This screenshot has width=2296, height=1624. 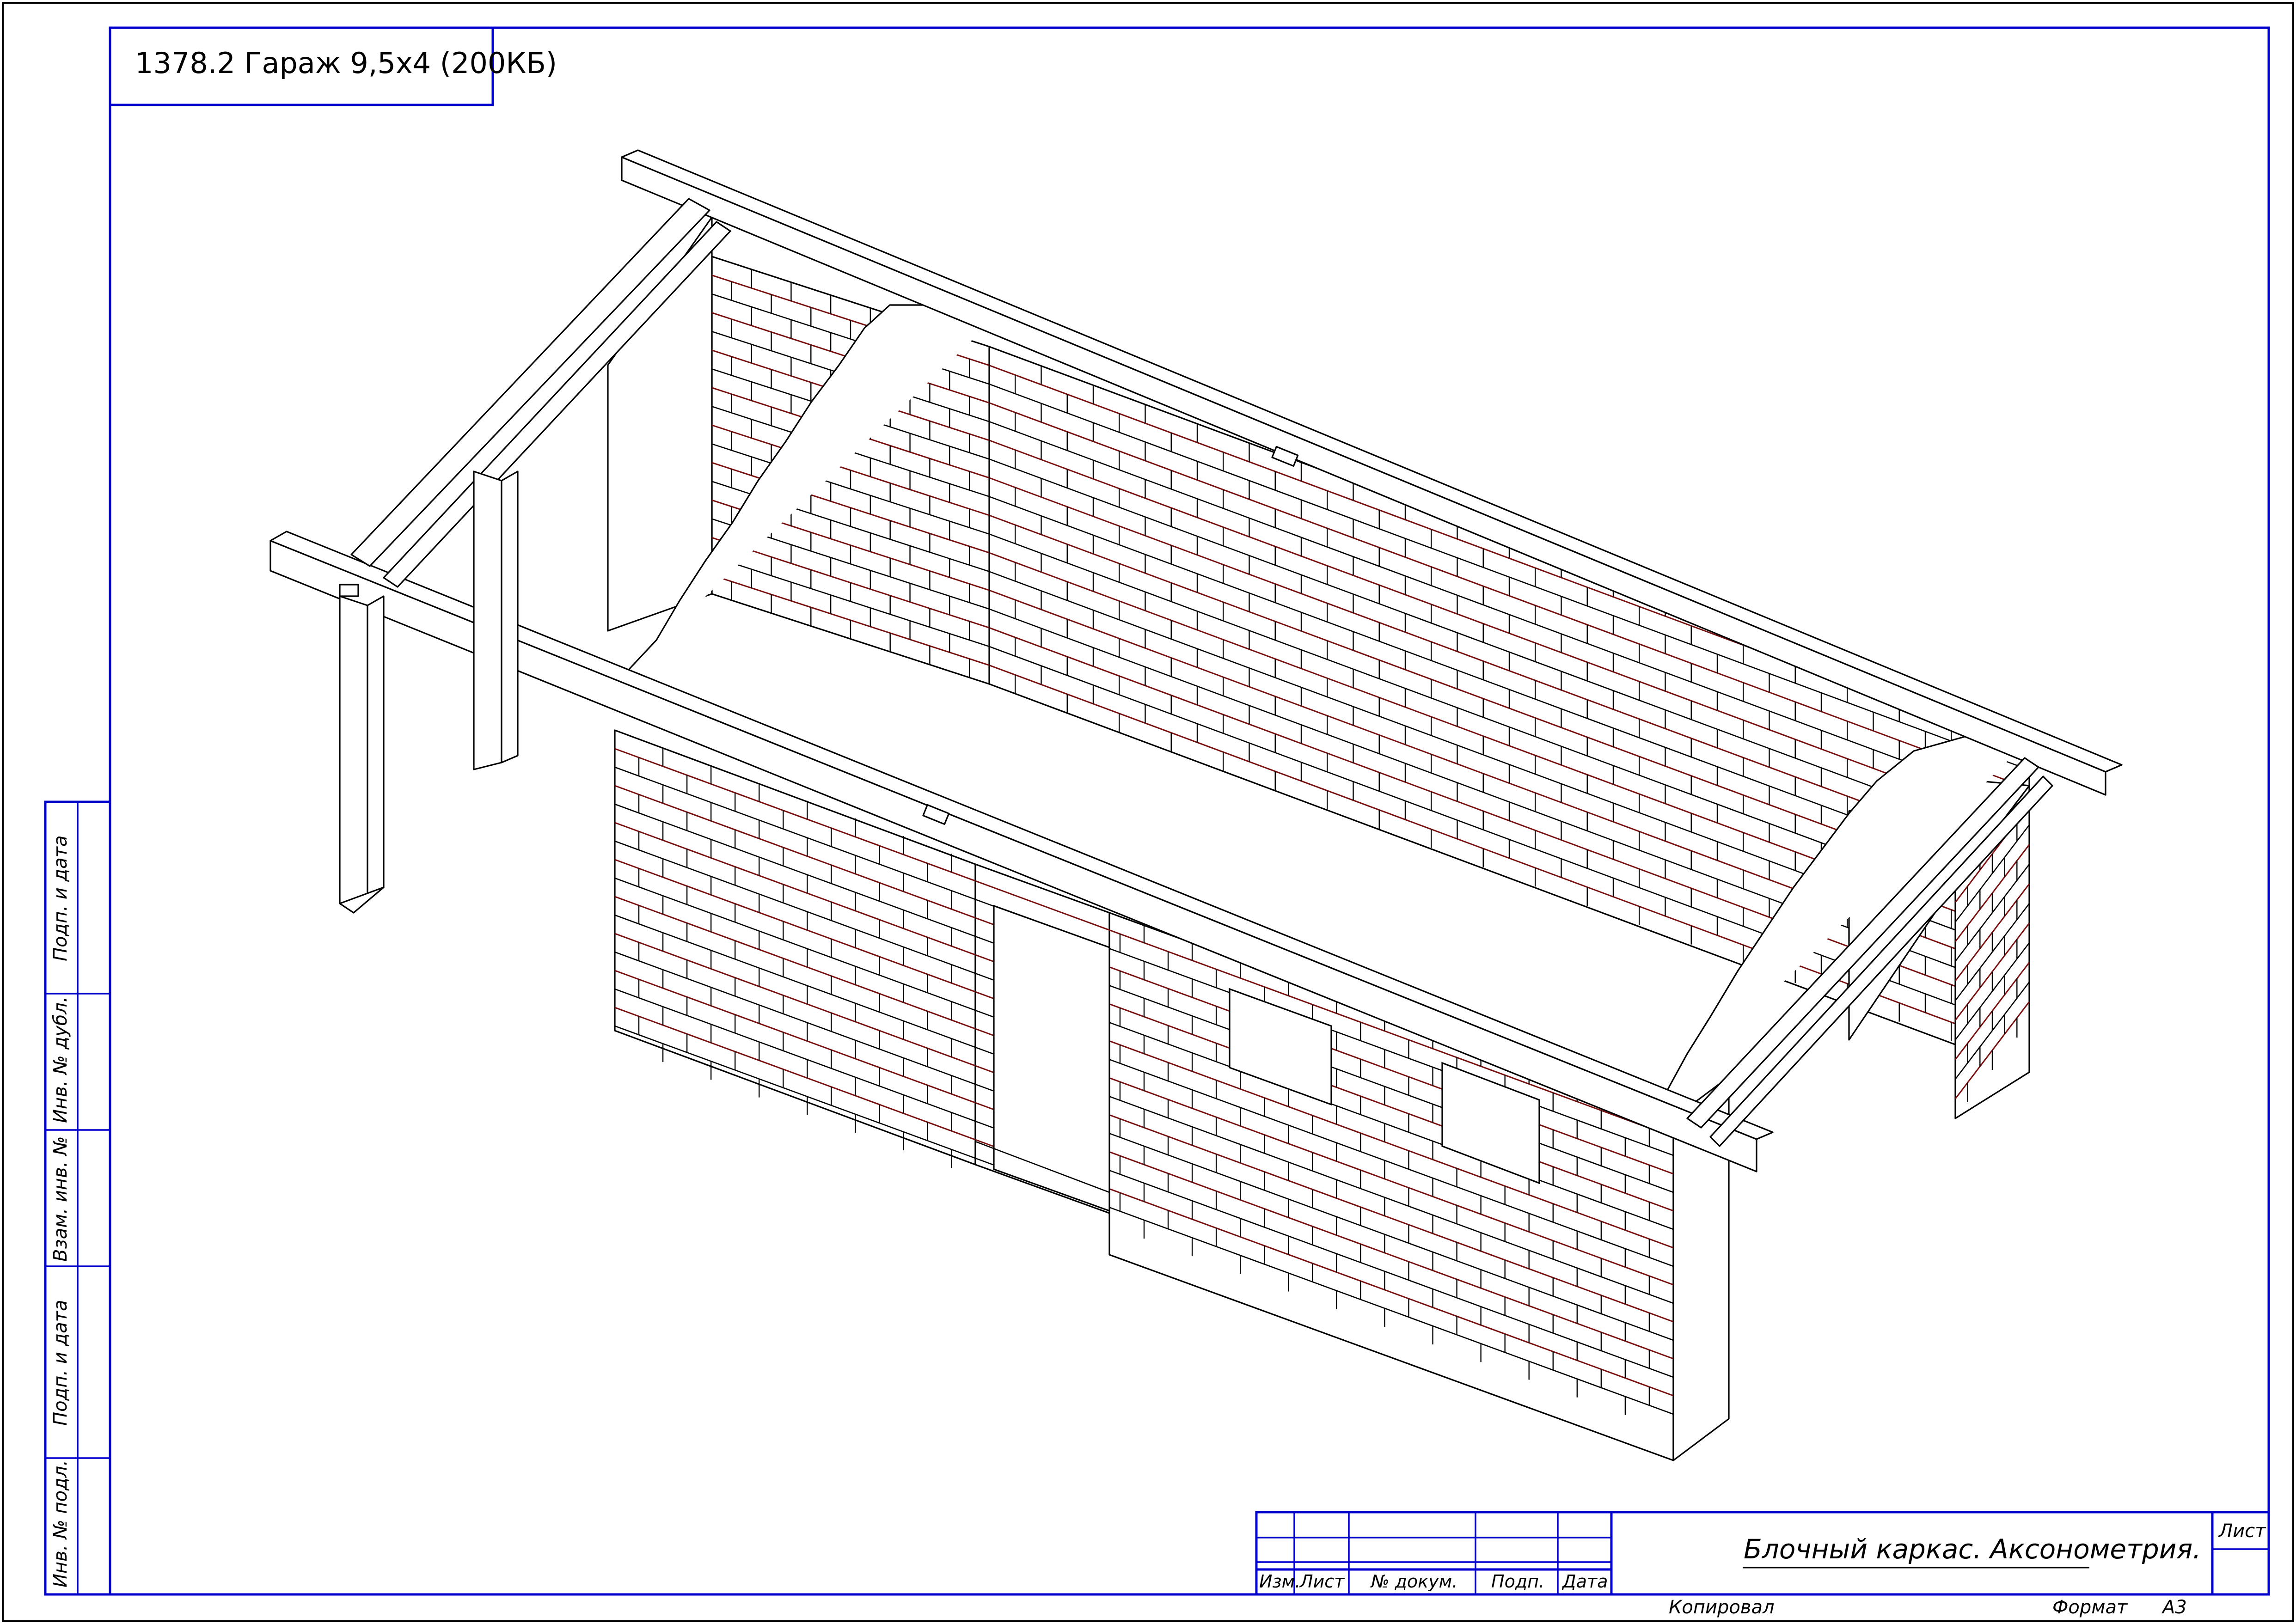 What do you see at coordinates (1762, 1553) in the screenshot?
I see `title-block` at bounding box center [1762, 1553].